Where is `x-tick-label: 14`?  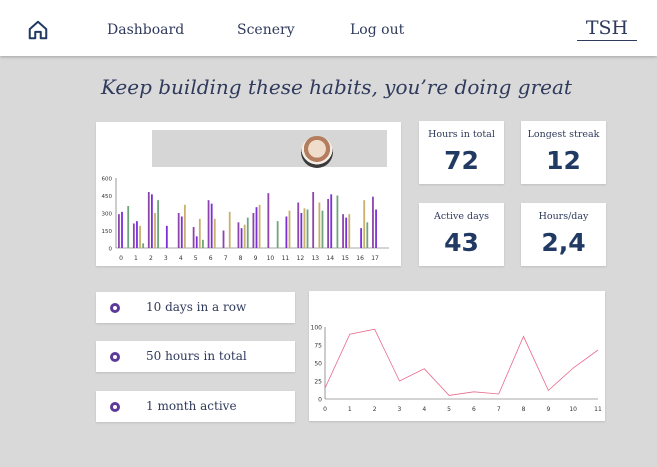
x-tick-label: 14 is located at coordinates (330, 258).